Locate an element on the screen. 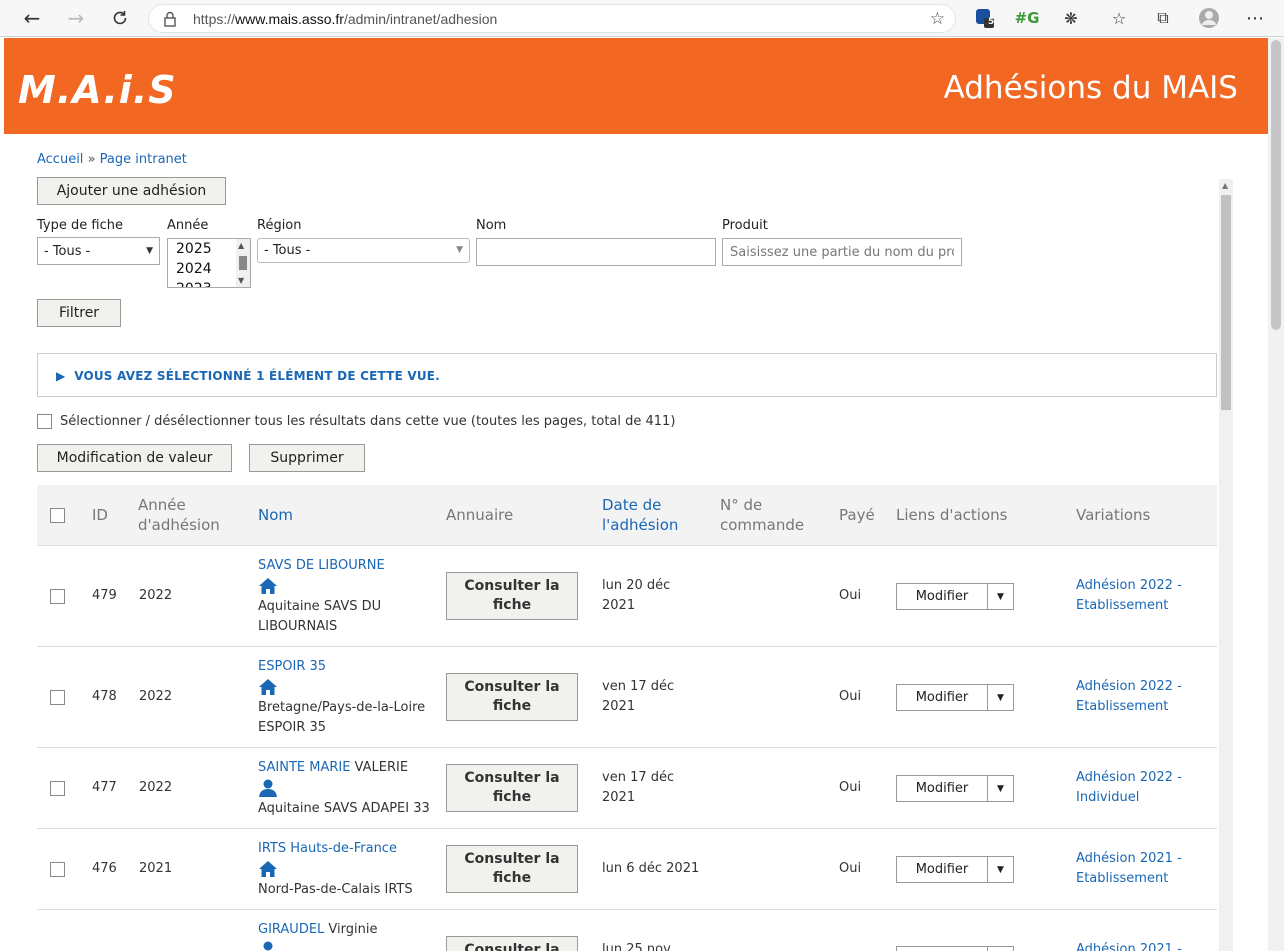  year-filter-listbox: 2025 2024 2023 ▲ ▼ is located at coordinates (209, 263).